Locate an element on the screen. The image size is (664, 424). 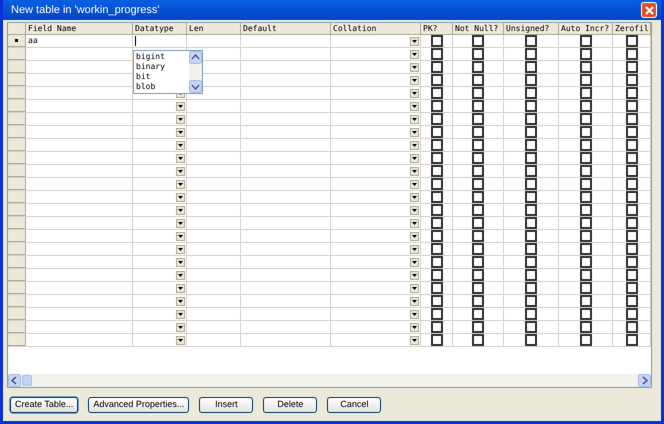
column-header: Zerofil is located at coordinates (632, 28).